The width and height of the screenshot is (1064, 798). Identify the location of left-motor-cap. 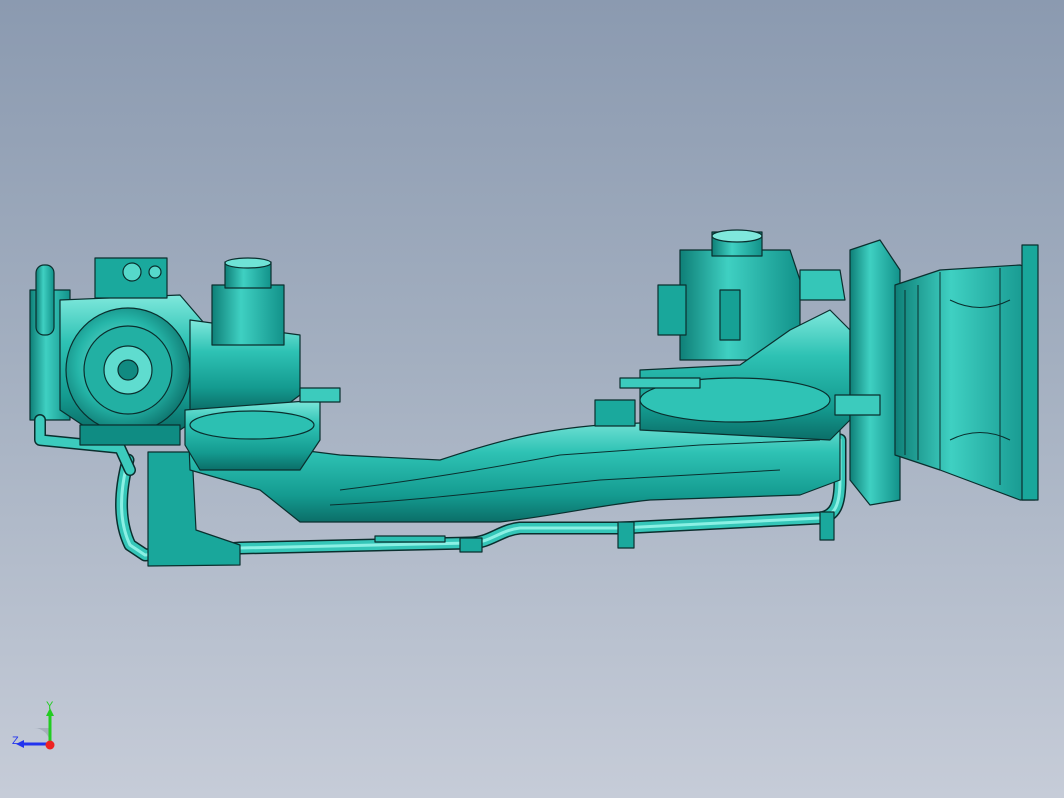
(248, 315).